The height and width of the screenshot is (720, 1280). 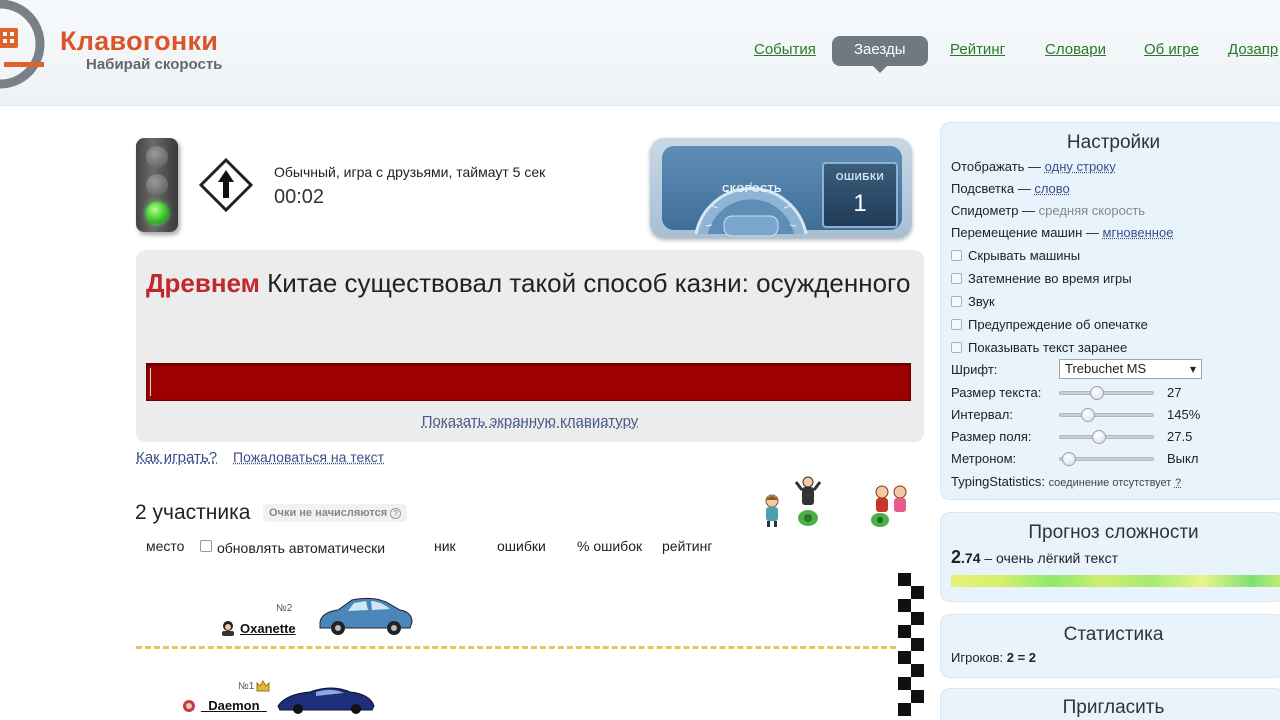 What do you see at coordinates (687, 546) in the screenshot?
I see `col-rating: рейтинг` at bounding box center [687, 546].